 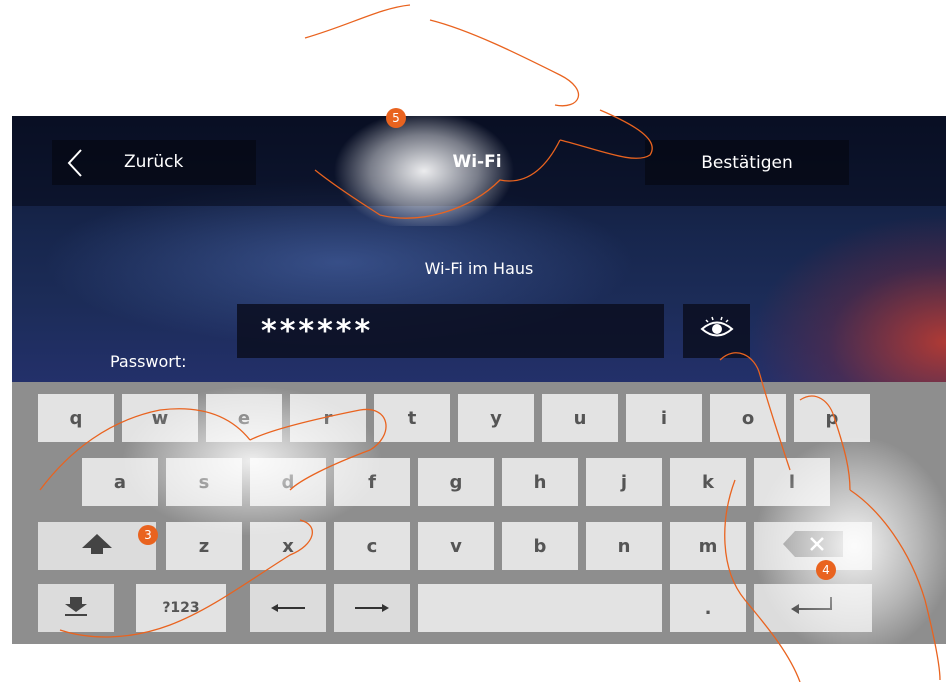 I want to click on key-x: x, so click(x=288, y=546).